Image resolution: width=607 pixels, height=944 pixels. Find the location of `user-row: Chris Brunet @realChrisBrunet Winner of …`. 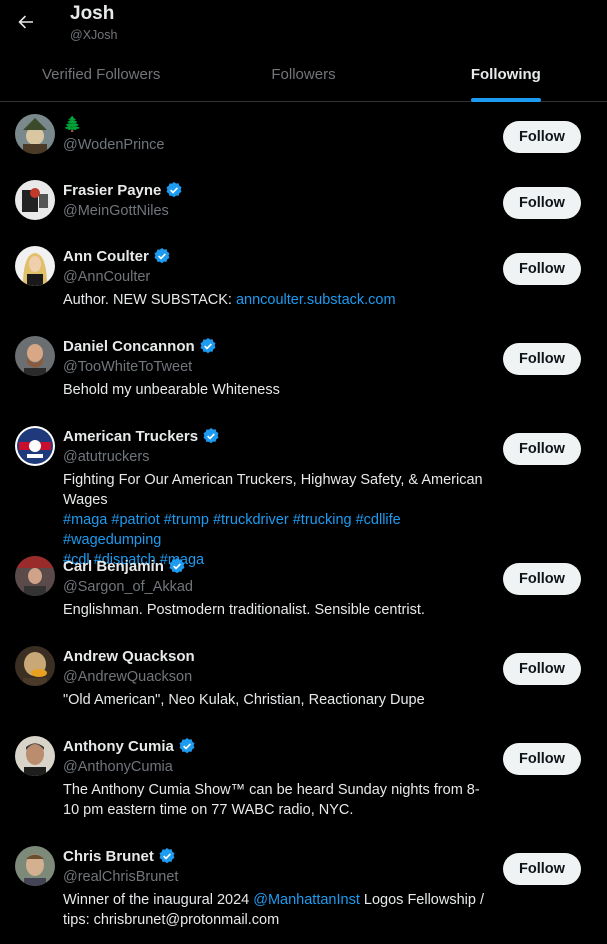

user-row: Chris Brunet @realChrisBrunet Winner of … is located at coordinates (303, 889).